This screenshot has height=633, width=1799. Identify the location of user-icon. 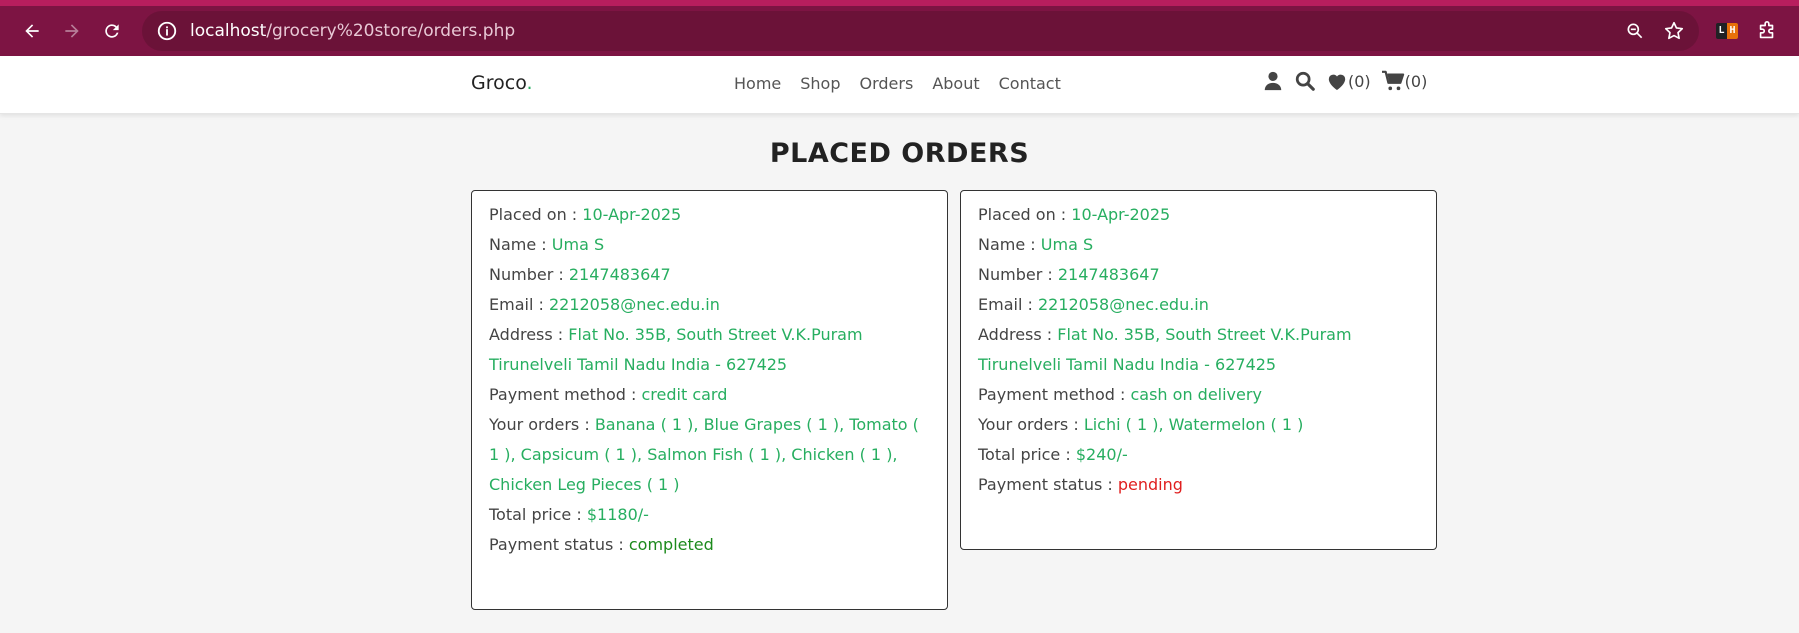
(1273, 81).